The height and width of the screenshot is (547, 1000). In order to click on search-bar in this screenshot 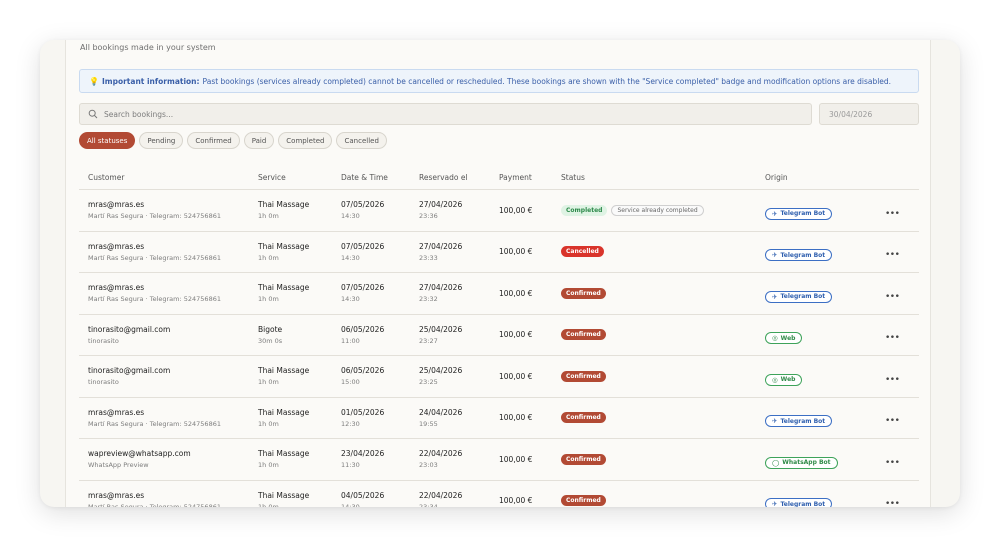, I will do `click(445, 114)`.